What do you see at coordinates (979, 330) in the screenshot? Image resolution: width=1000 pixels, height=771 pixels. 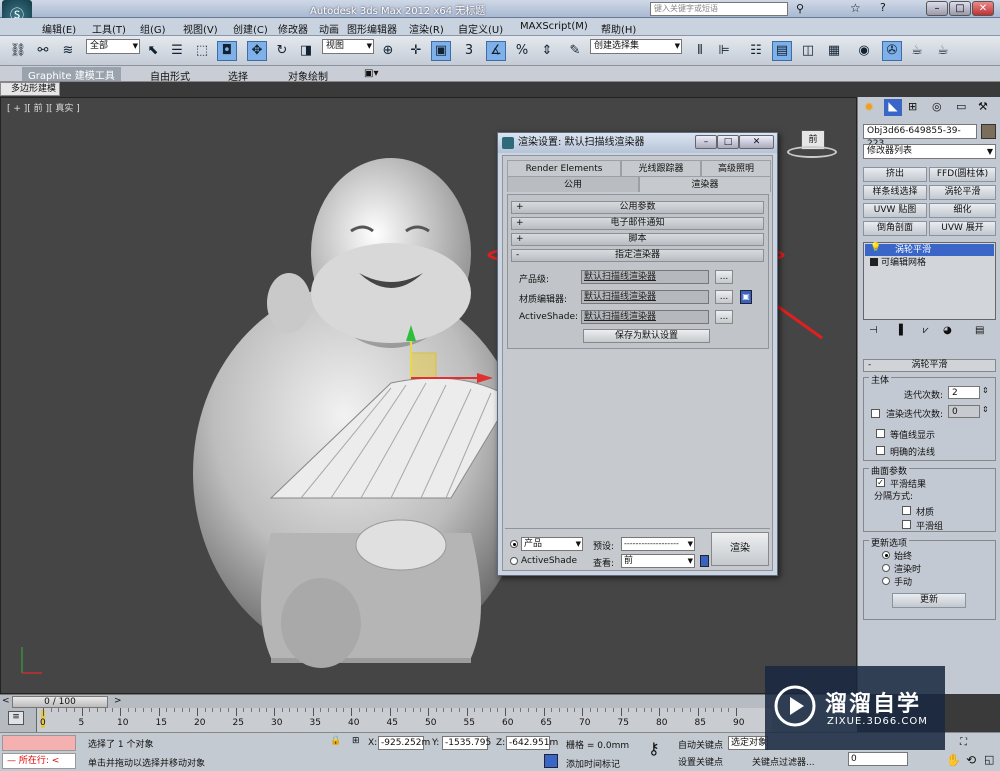 I see `configure-sets-icon: ▤` at bounding box center [979, 330].